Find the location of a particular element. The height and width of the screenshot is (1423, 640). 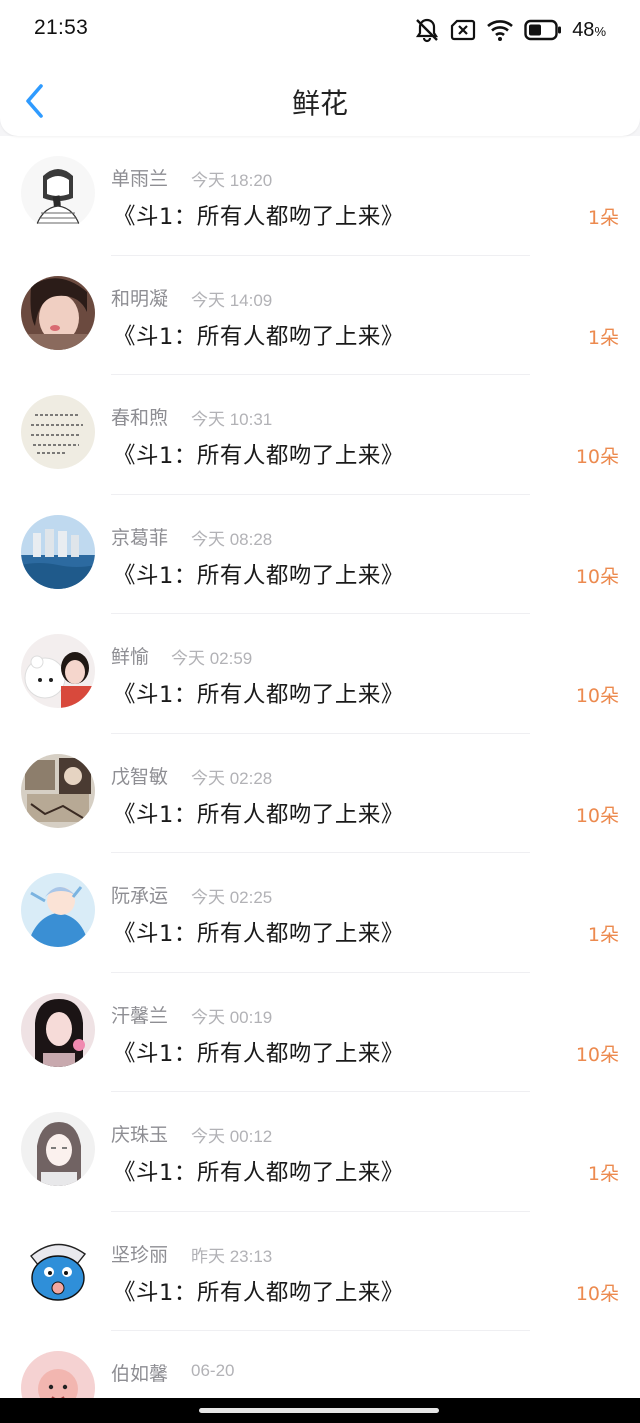

sender-name: 汗馨兰 is located at coordinates (140, 1015).